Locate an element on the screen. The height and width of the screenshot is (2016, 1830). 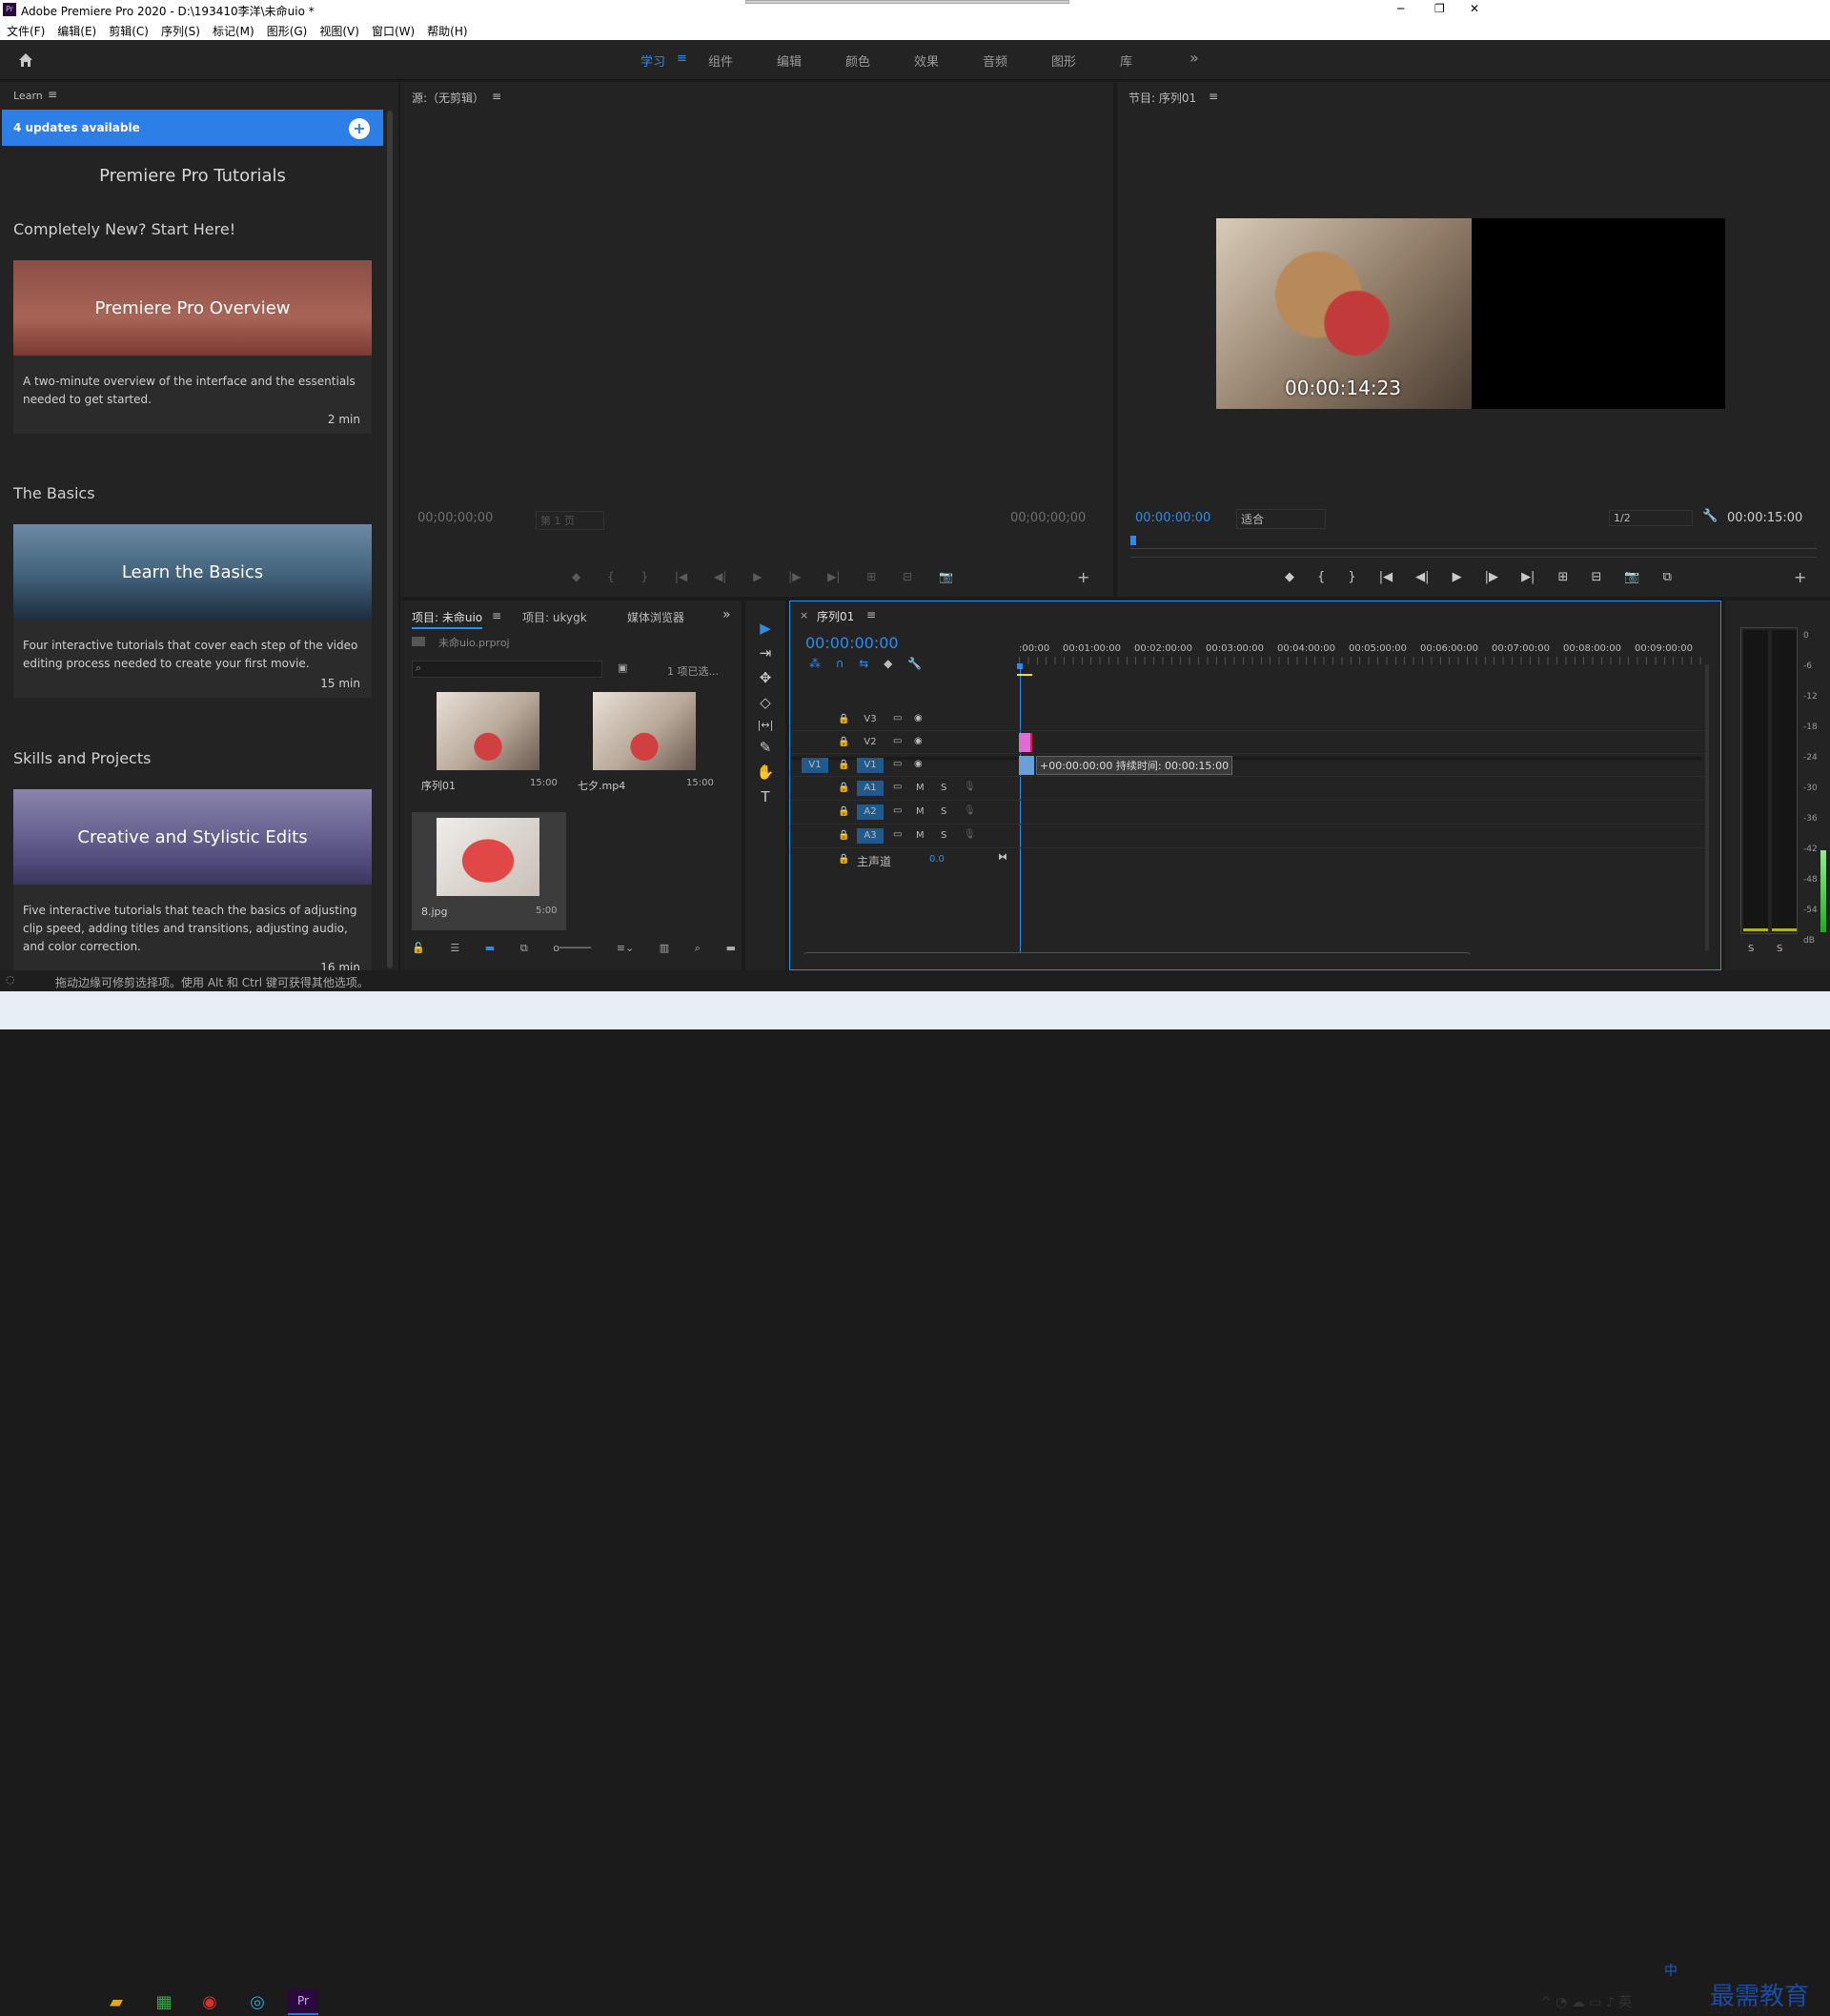
start-icon: ⊞ is located at coordinates (23, 2001).